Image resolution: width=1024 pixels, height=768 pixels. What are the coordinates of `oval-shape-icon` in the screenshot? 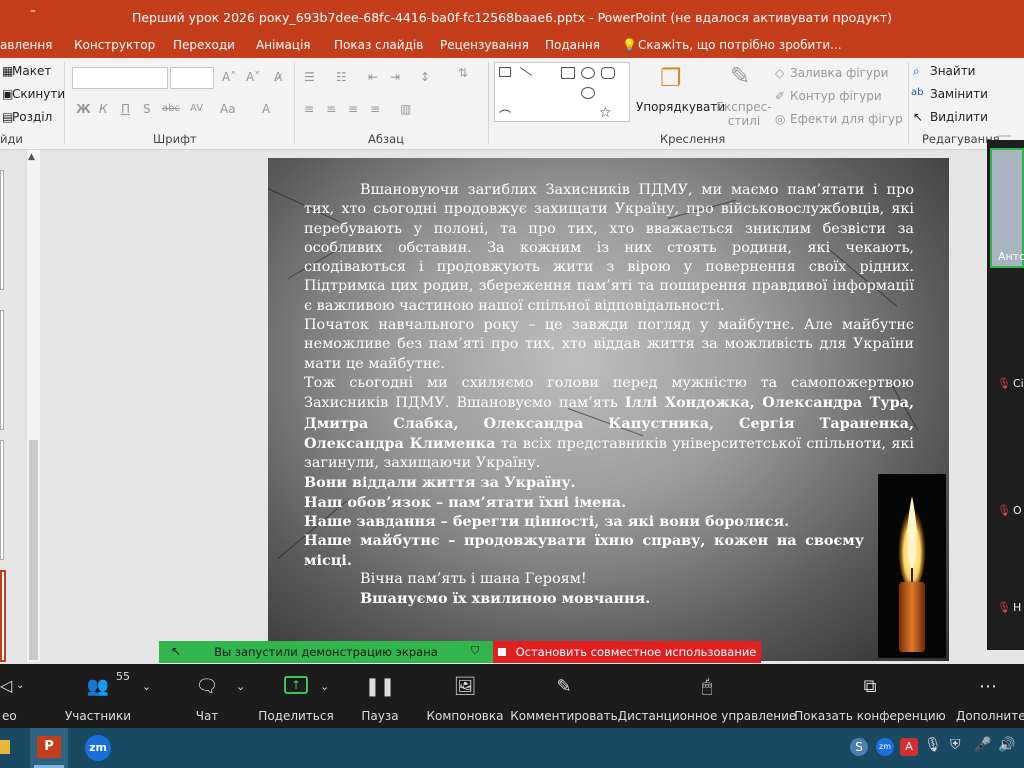 It's located at (588, 73).